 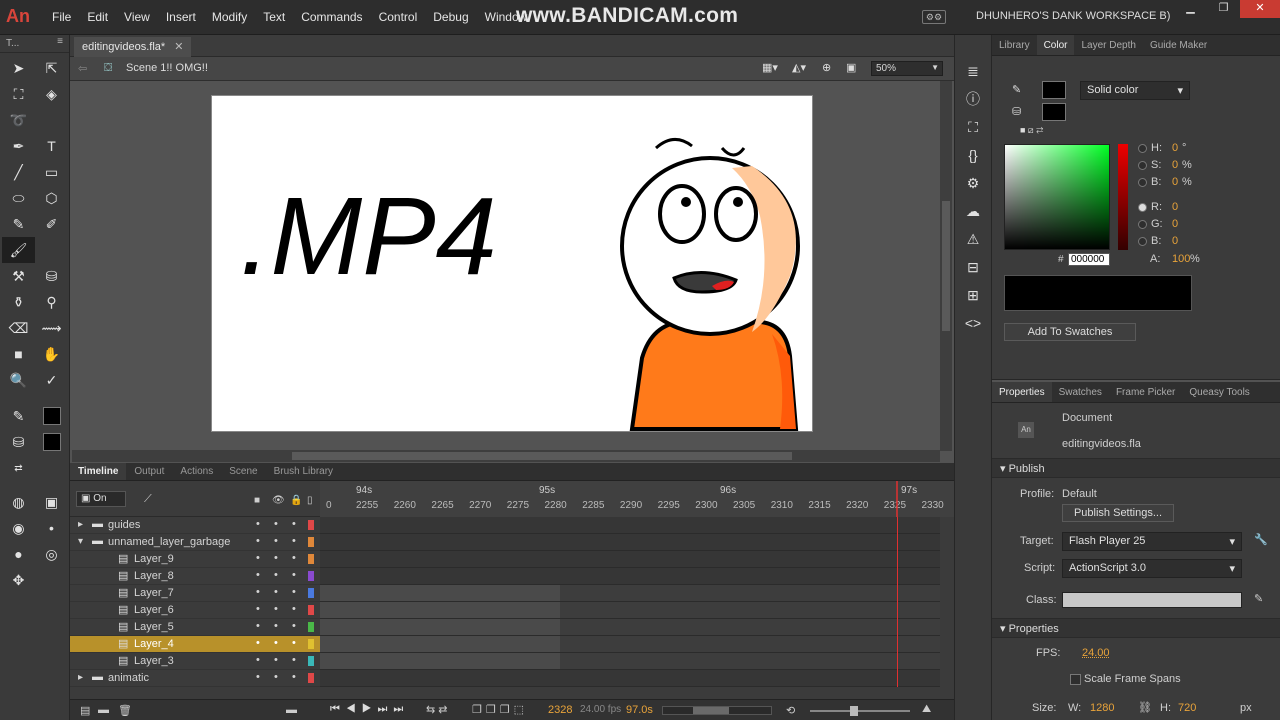 I want to click on info-icon: ⓘ, so click(x=973, y=99).